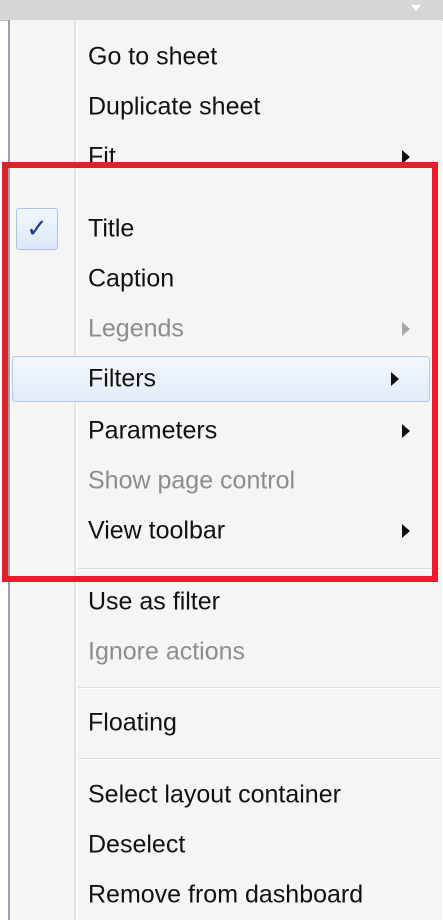  What do you see at coordinates (225, 723) in the screenshot?
I see `menu-item-floating: Floating` at bounding box center [225, 723].